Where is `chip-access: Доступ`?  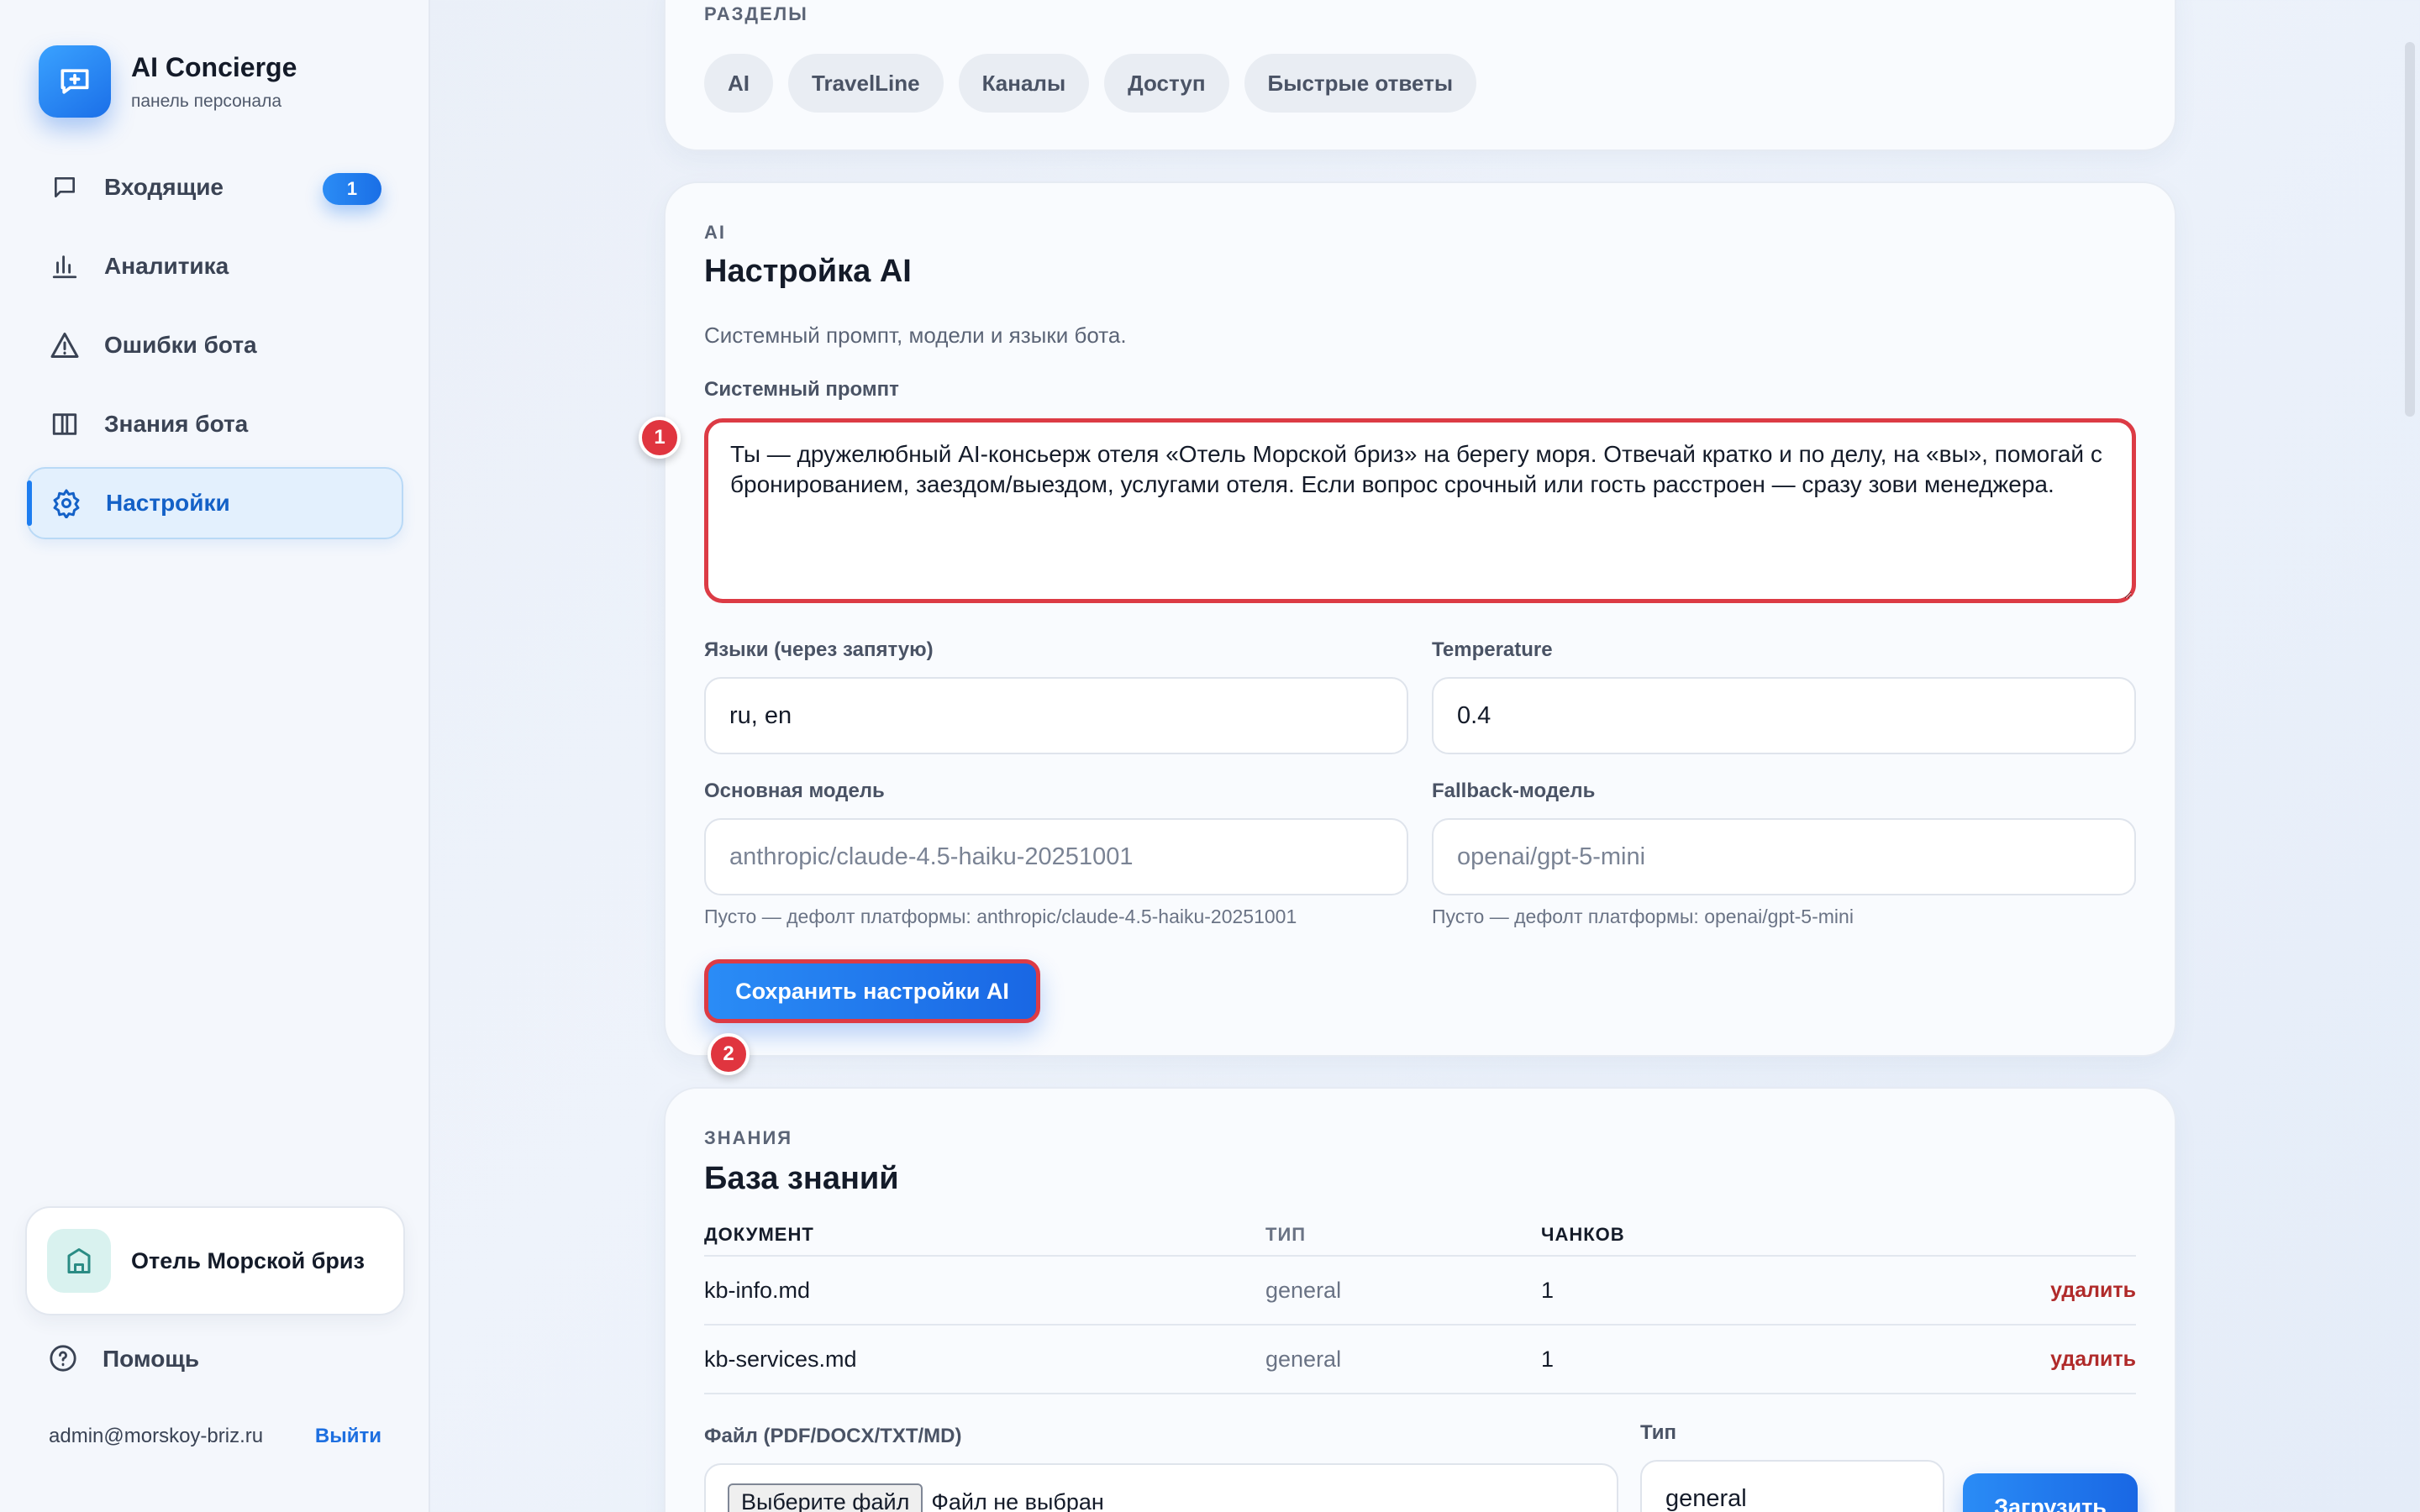
chip-access: Доступ is located at coordinates (1166, 83).